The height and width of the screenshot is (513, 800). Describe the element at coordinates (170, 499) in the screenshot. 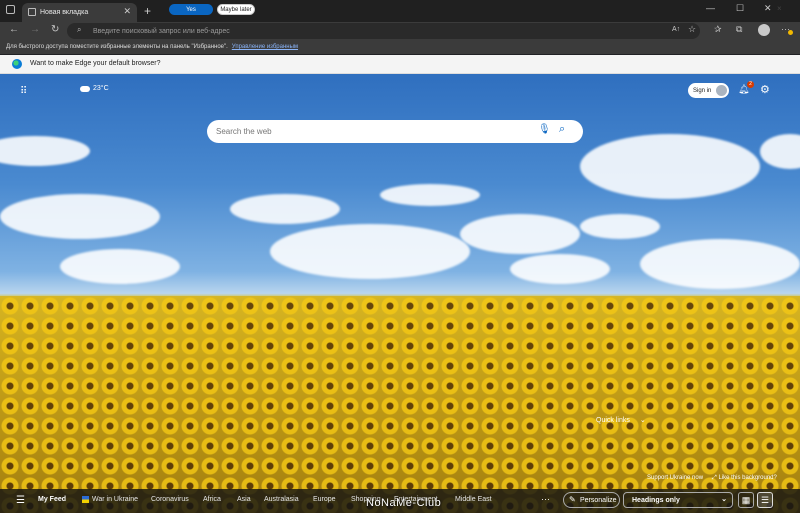

I see `tab-coronavirus: Coronavirus` at that location.